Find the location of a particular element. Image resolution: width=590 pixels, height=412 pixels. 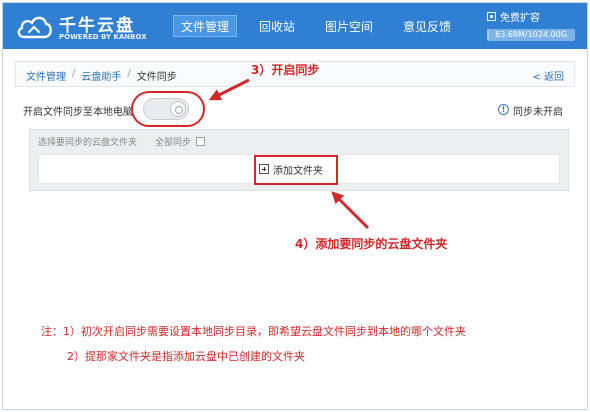

info-icon: ! is located at coordinates (503, 109).